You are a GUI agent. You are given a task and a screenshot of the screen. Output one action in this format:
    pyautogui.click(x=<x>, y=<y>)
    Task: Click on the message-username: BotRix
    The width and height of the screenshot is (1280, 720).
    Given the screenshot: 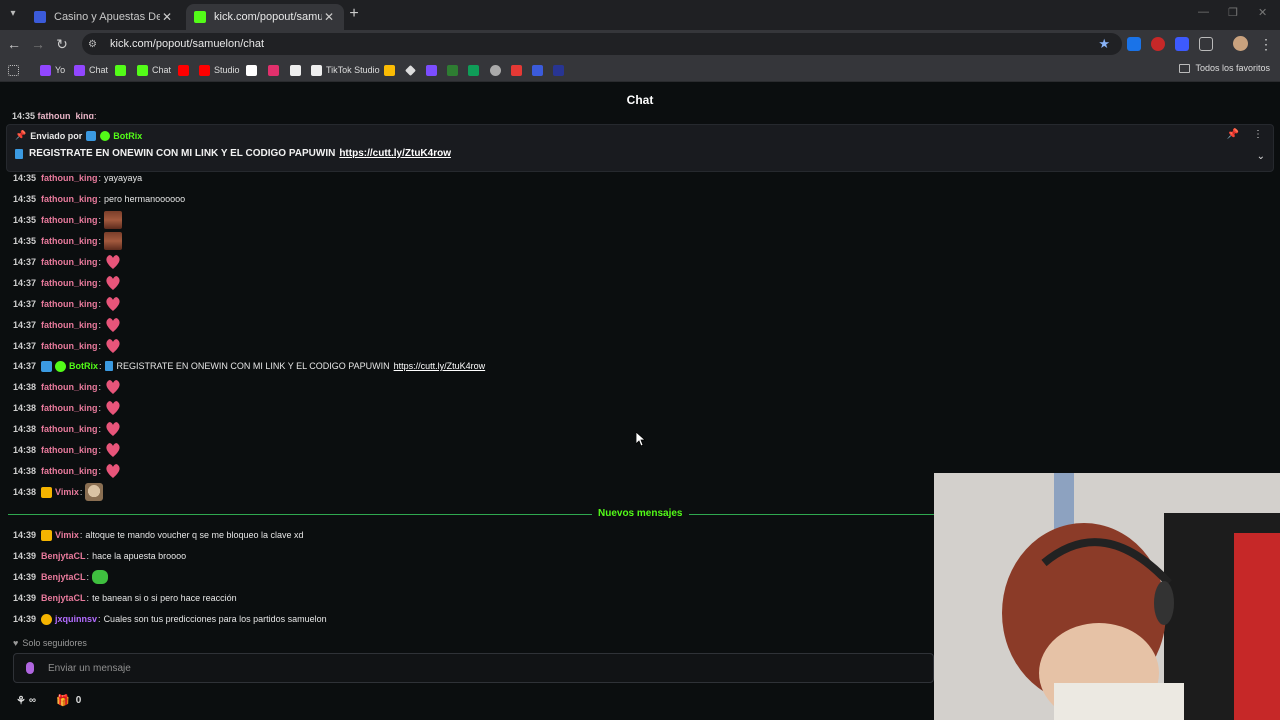 What is the action you would take?
    pyautogui.click(x=83, y=366)
    